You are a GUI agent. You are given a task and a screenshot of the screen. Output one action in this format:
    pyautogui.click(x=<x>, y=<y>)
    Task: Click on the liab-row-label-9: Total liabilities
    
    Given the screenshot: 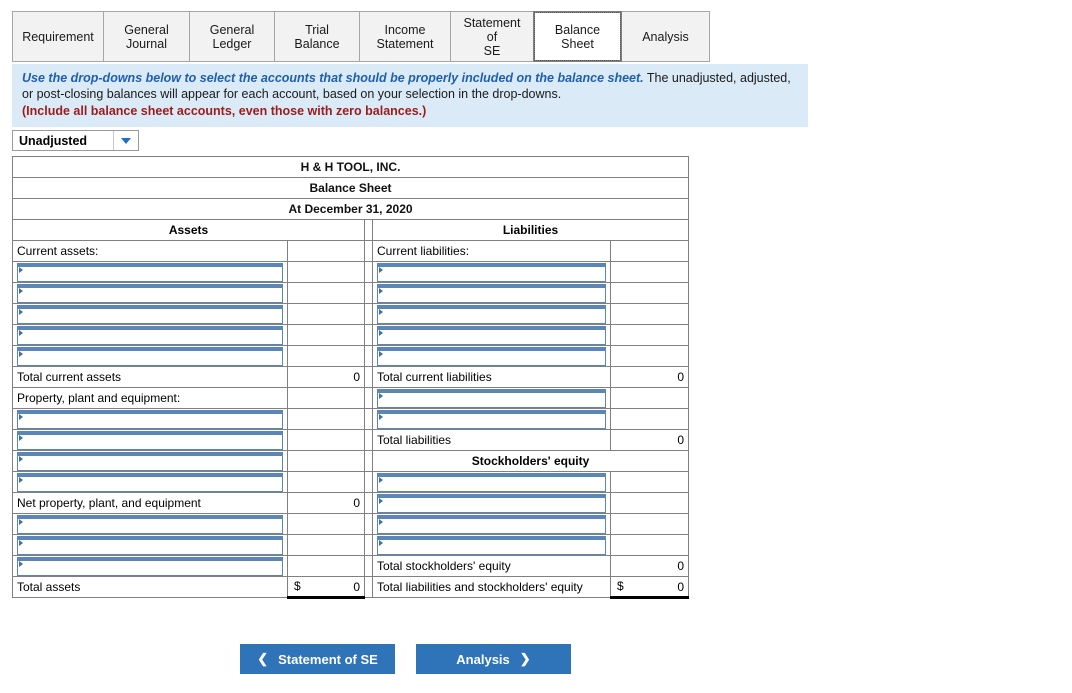 What is the action you would take?
    pyautogui.click(x=491, y=440)
    